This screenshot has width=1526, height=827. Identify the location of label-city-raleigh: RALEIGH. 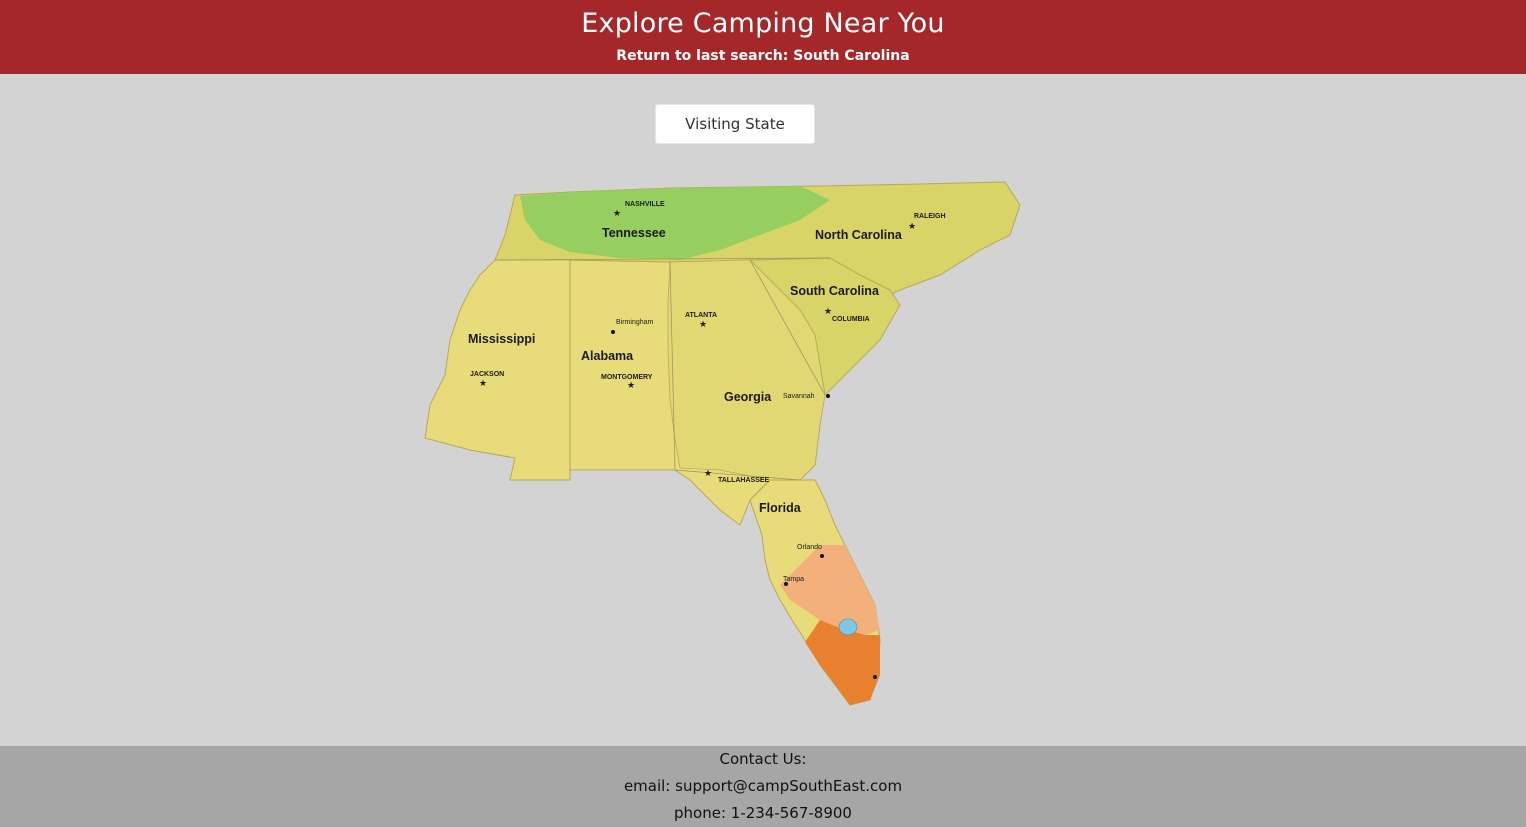
(930, 216).